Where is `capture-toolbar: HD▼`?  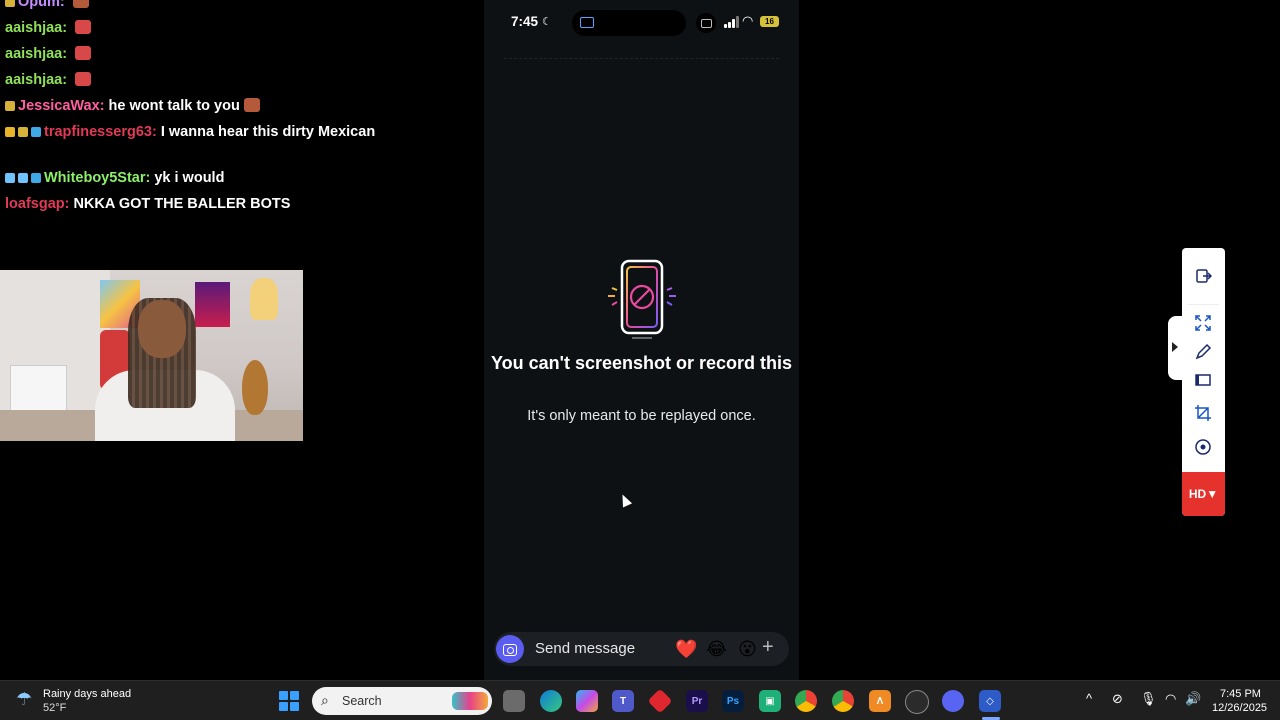
capture-toolbar: HD▼ is located at coordinates (1203, 382).